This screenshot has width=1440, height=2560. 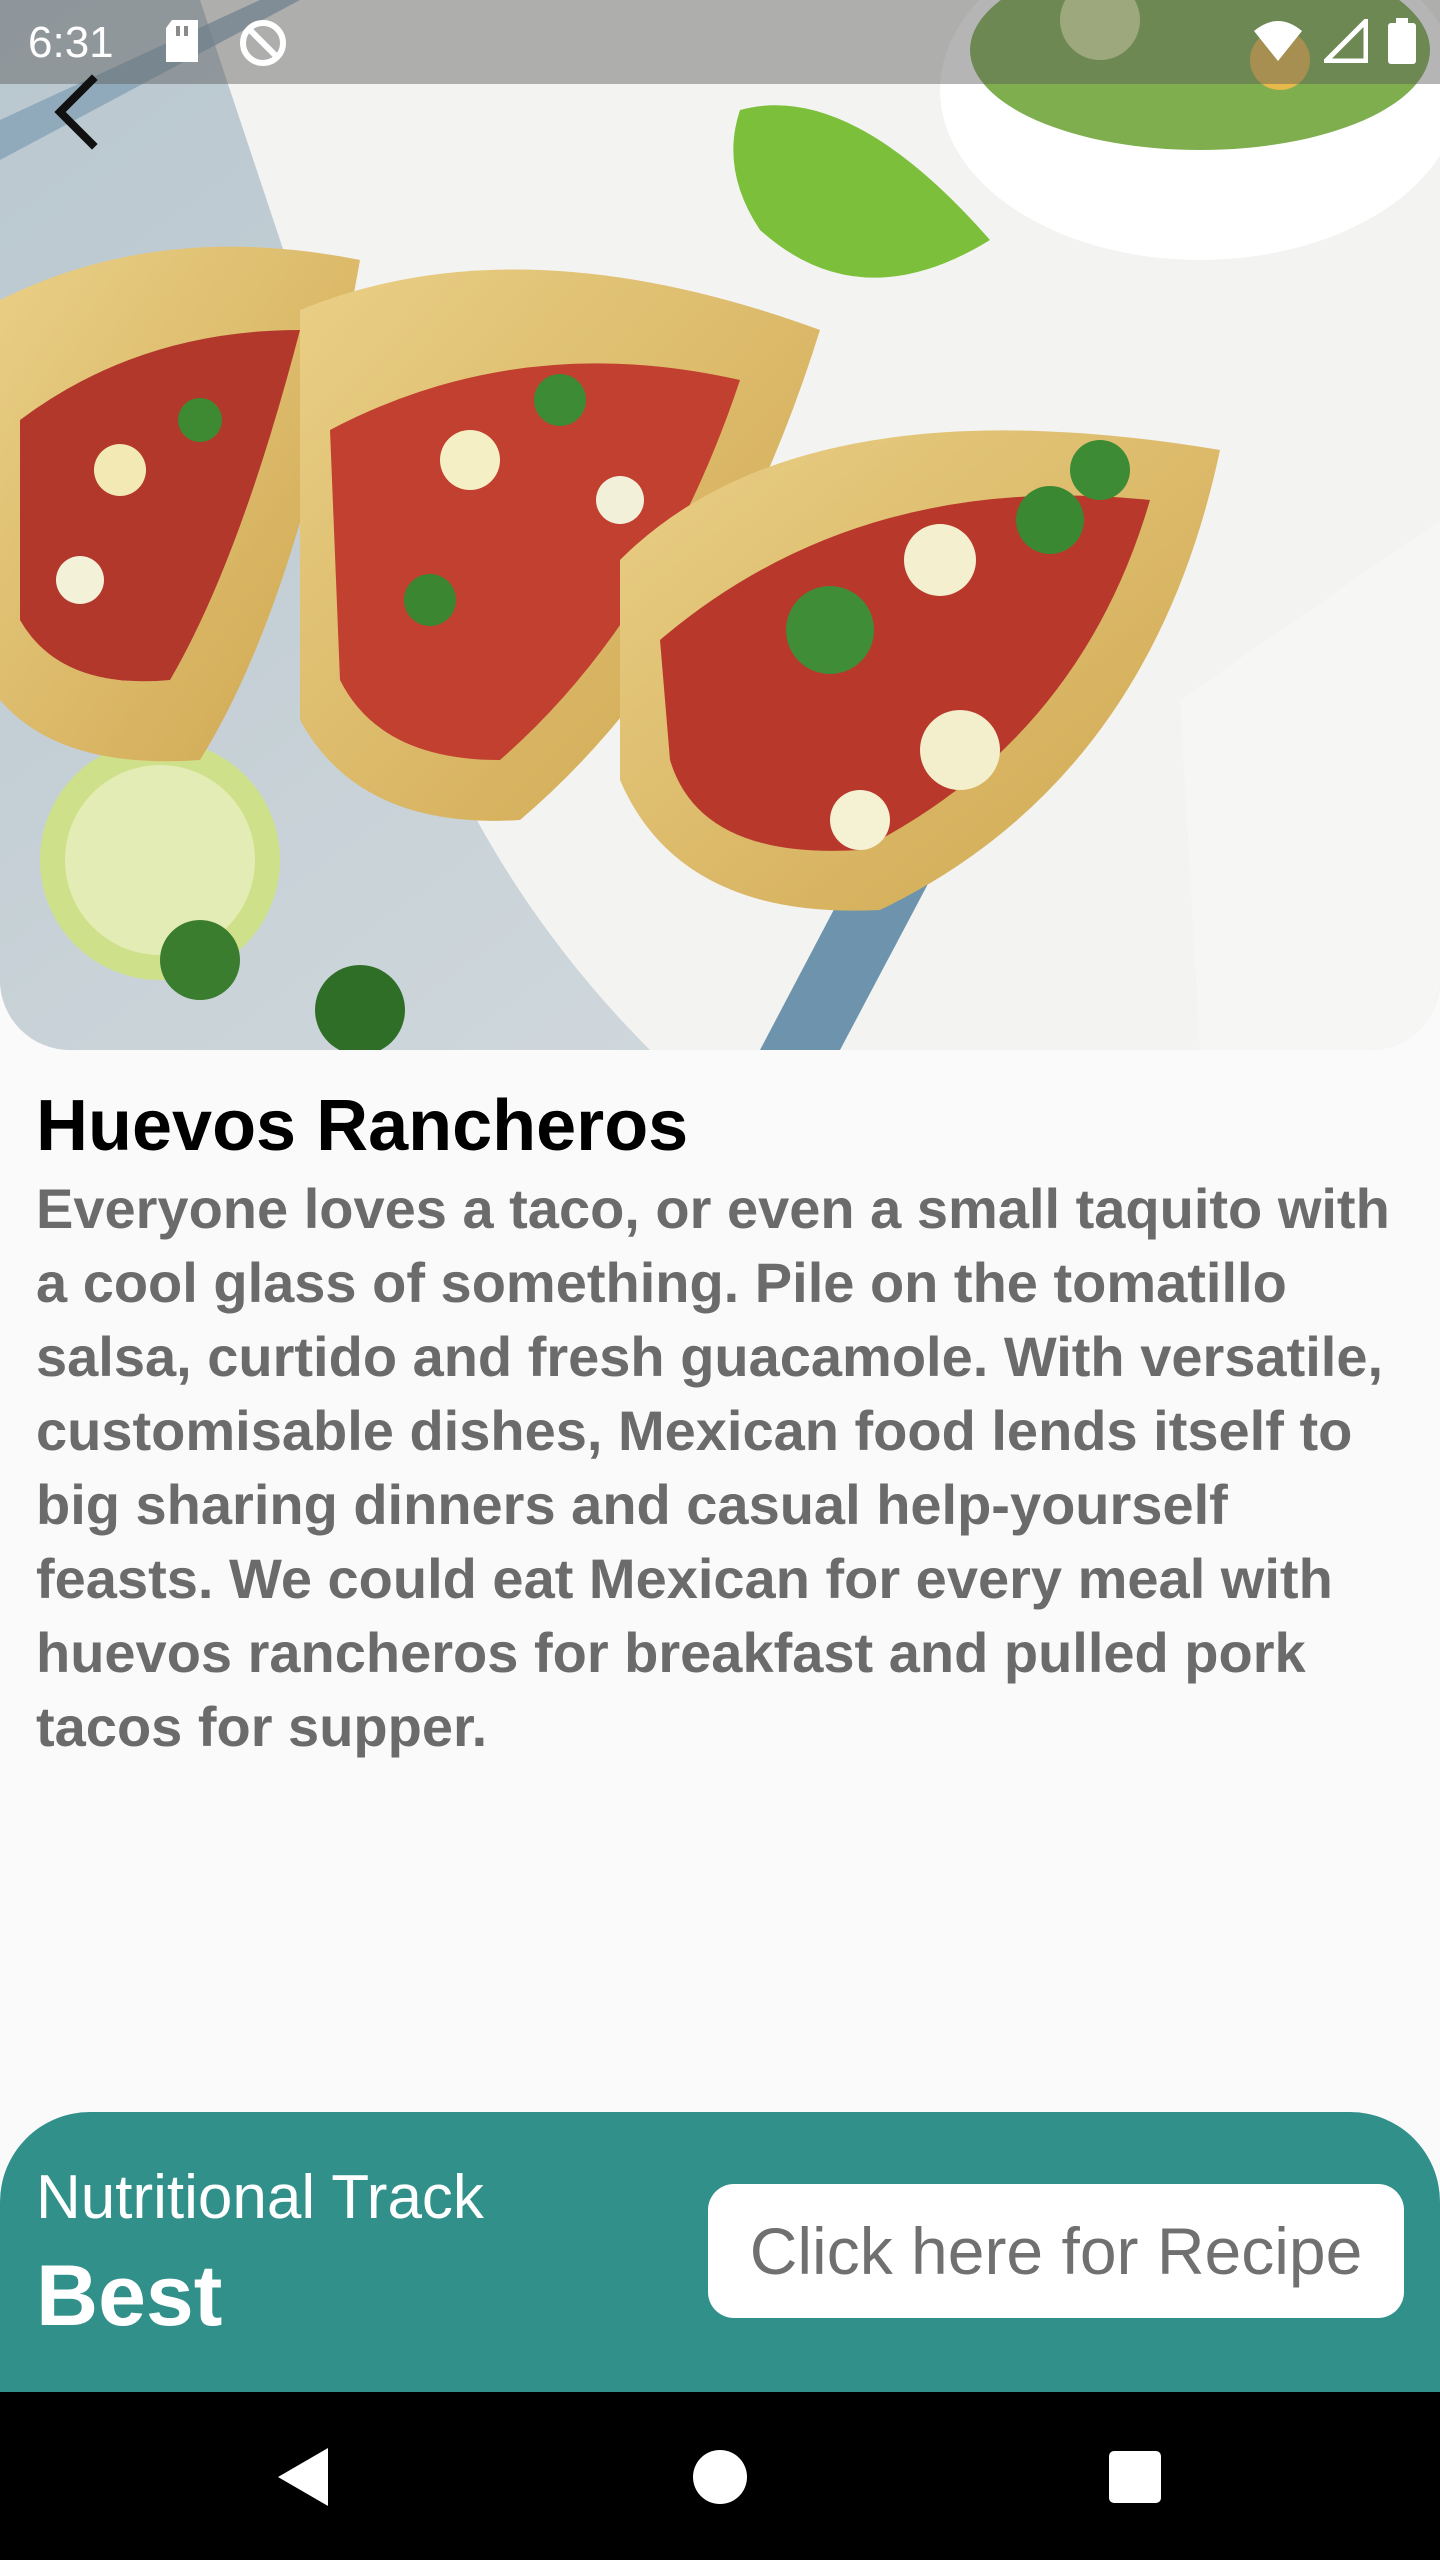 What do you see at coordinates (1402, 41) in the screenshot?
I see `battery-icon` at bounding box center [1402, 41].